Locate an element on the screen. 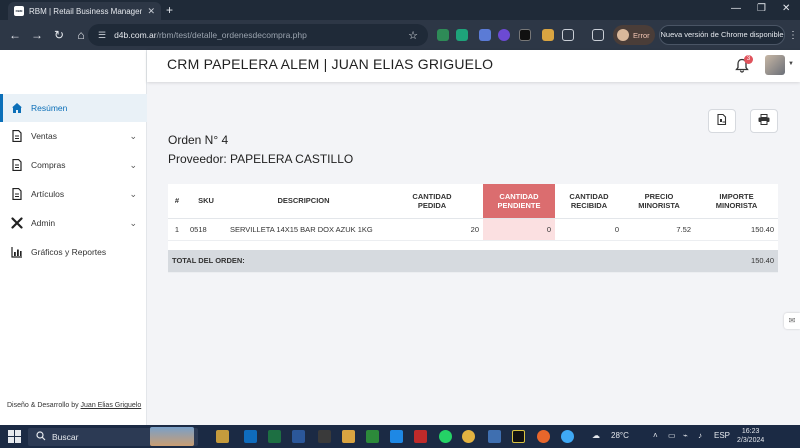 The image size is (800, 448). tools-icon is located at coordinates (17, 223).